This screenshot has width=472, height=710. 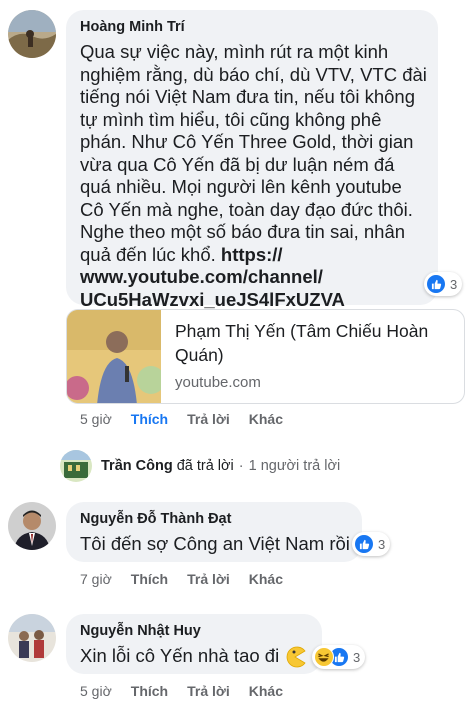 I want to click on comment-time: 7 giờ, so click(x=96, y=579).